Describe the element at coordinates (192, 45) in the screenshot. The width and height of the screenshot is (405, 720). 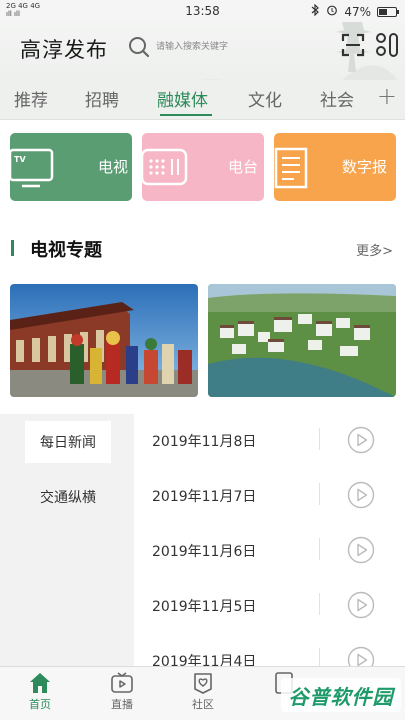
I see `search-input: 请输入搜索关键字` at that location.